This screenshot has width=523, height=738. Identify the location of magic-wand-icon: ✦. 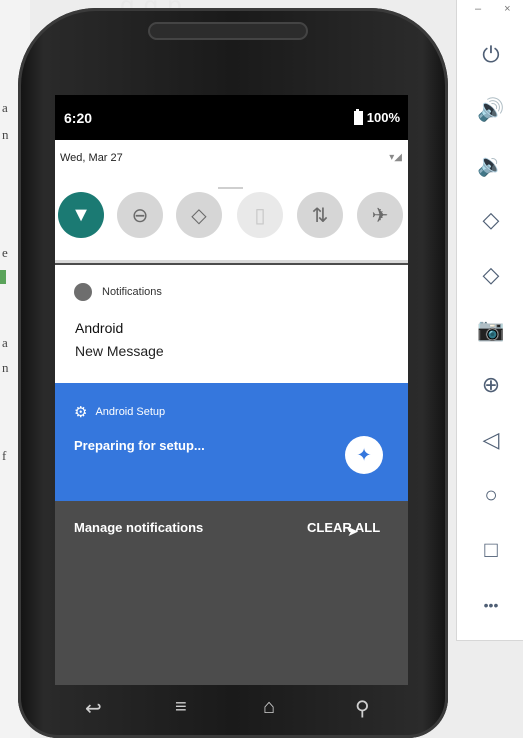
(364, 455).